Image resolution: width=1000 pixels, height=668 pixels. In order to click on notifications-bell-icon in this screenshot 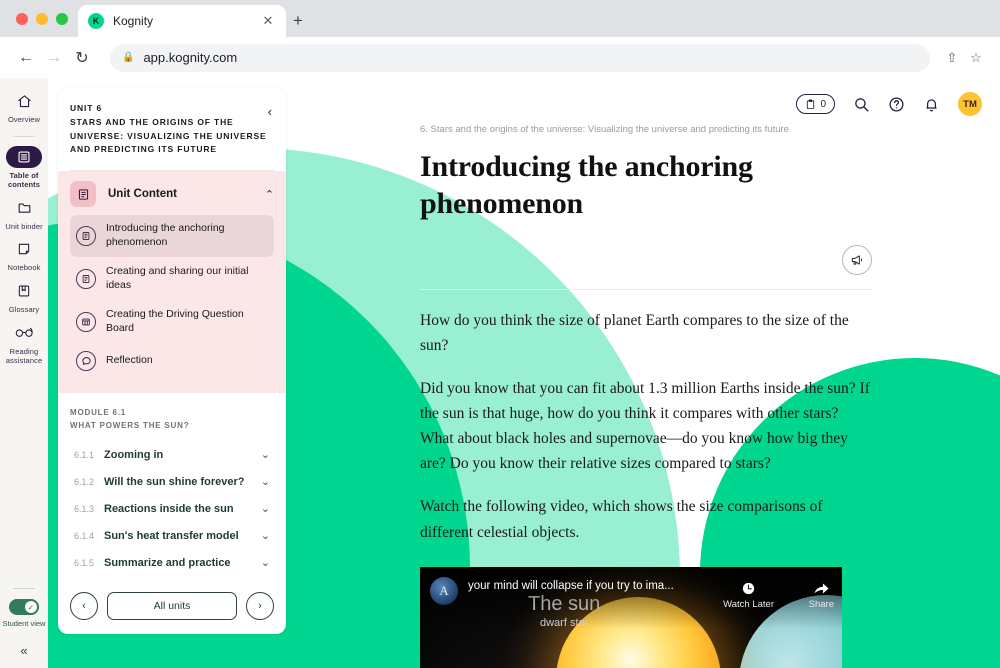, I will do `click(931, 104)`.